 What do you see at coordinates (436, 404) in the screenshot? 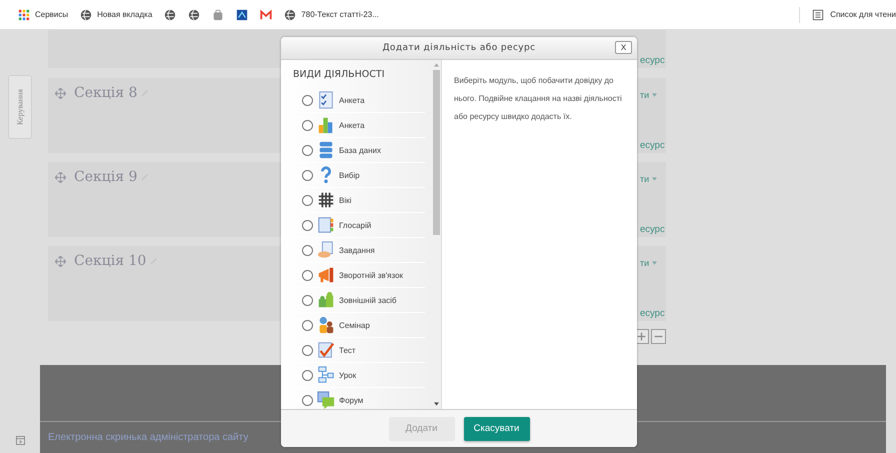
I see `scroll-down-icon` at bounding box center [436, 404].